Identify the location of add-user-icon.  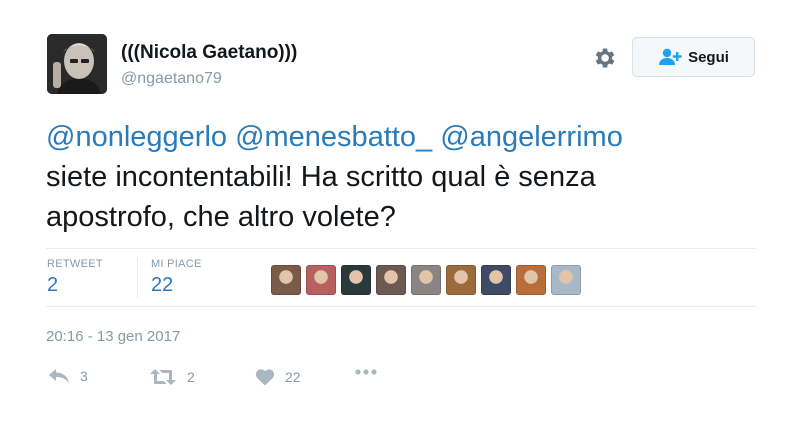
(670, 56).